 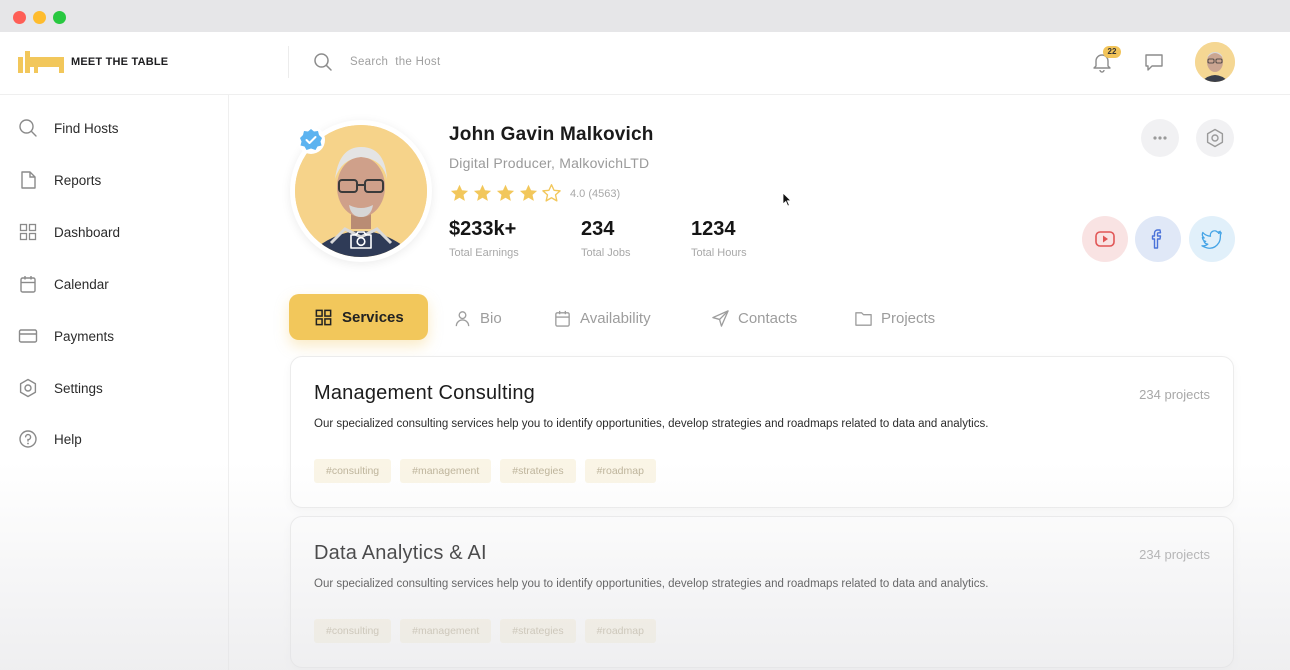 What do you see at coordinates (1105, 239) in the screenshot?
I see `youtube-button` at bounding box center [1105, 239].